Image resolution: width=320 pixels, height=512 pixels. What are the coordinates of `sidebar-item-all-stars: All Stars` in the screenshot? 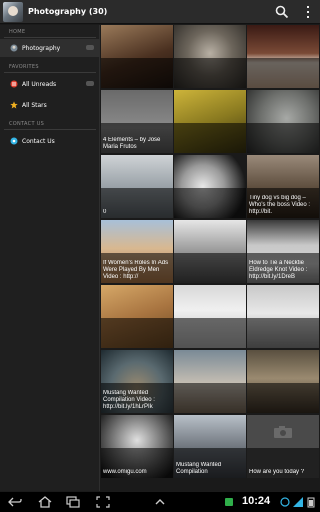 It's located at (50, 105).